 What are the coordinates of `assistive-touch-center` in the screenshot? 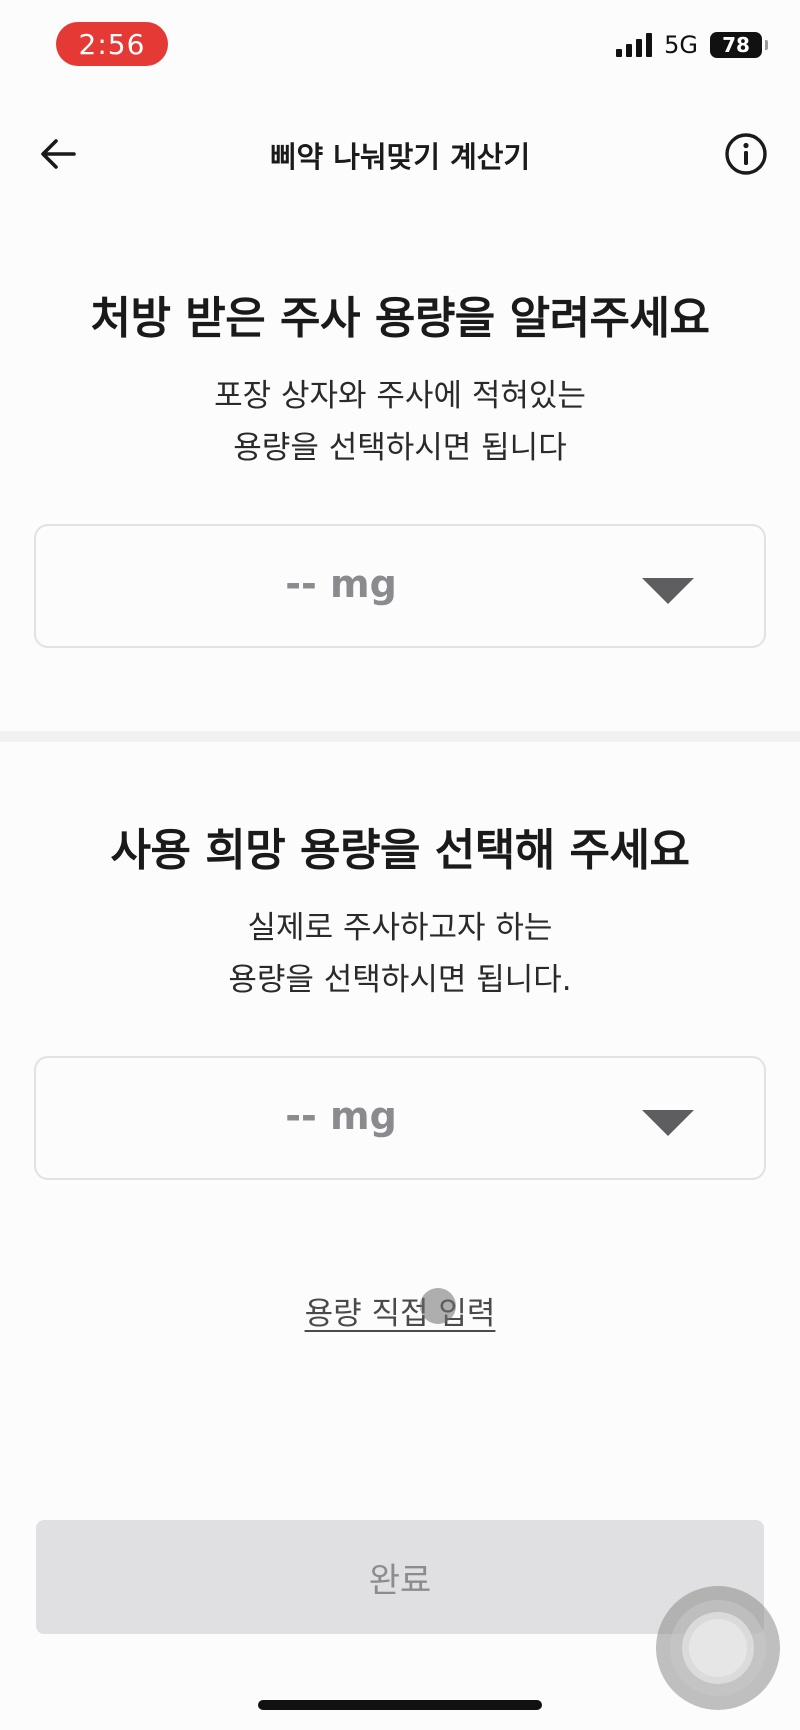 It's located at (718, 1648).